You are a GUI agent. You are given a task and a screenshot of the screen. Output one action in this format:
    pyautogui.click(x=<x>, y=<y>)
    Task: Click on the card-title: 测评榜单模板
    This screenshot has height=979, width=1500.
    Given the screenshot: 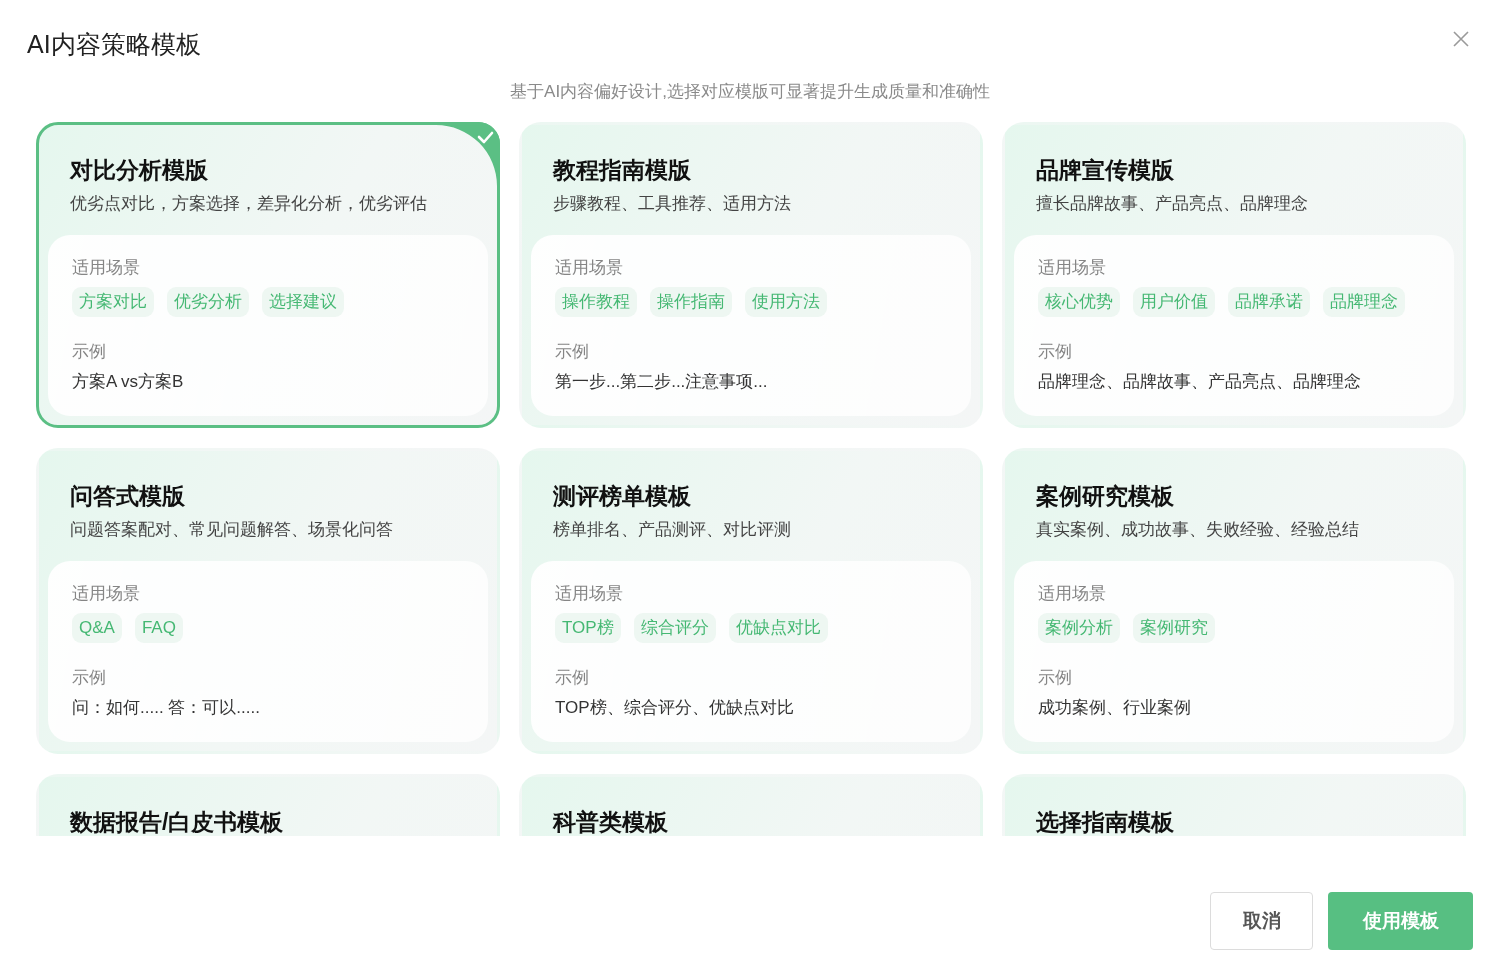 What is the action you would take?
    pyautogui.click(x=622, y=496)
    